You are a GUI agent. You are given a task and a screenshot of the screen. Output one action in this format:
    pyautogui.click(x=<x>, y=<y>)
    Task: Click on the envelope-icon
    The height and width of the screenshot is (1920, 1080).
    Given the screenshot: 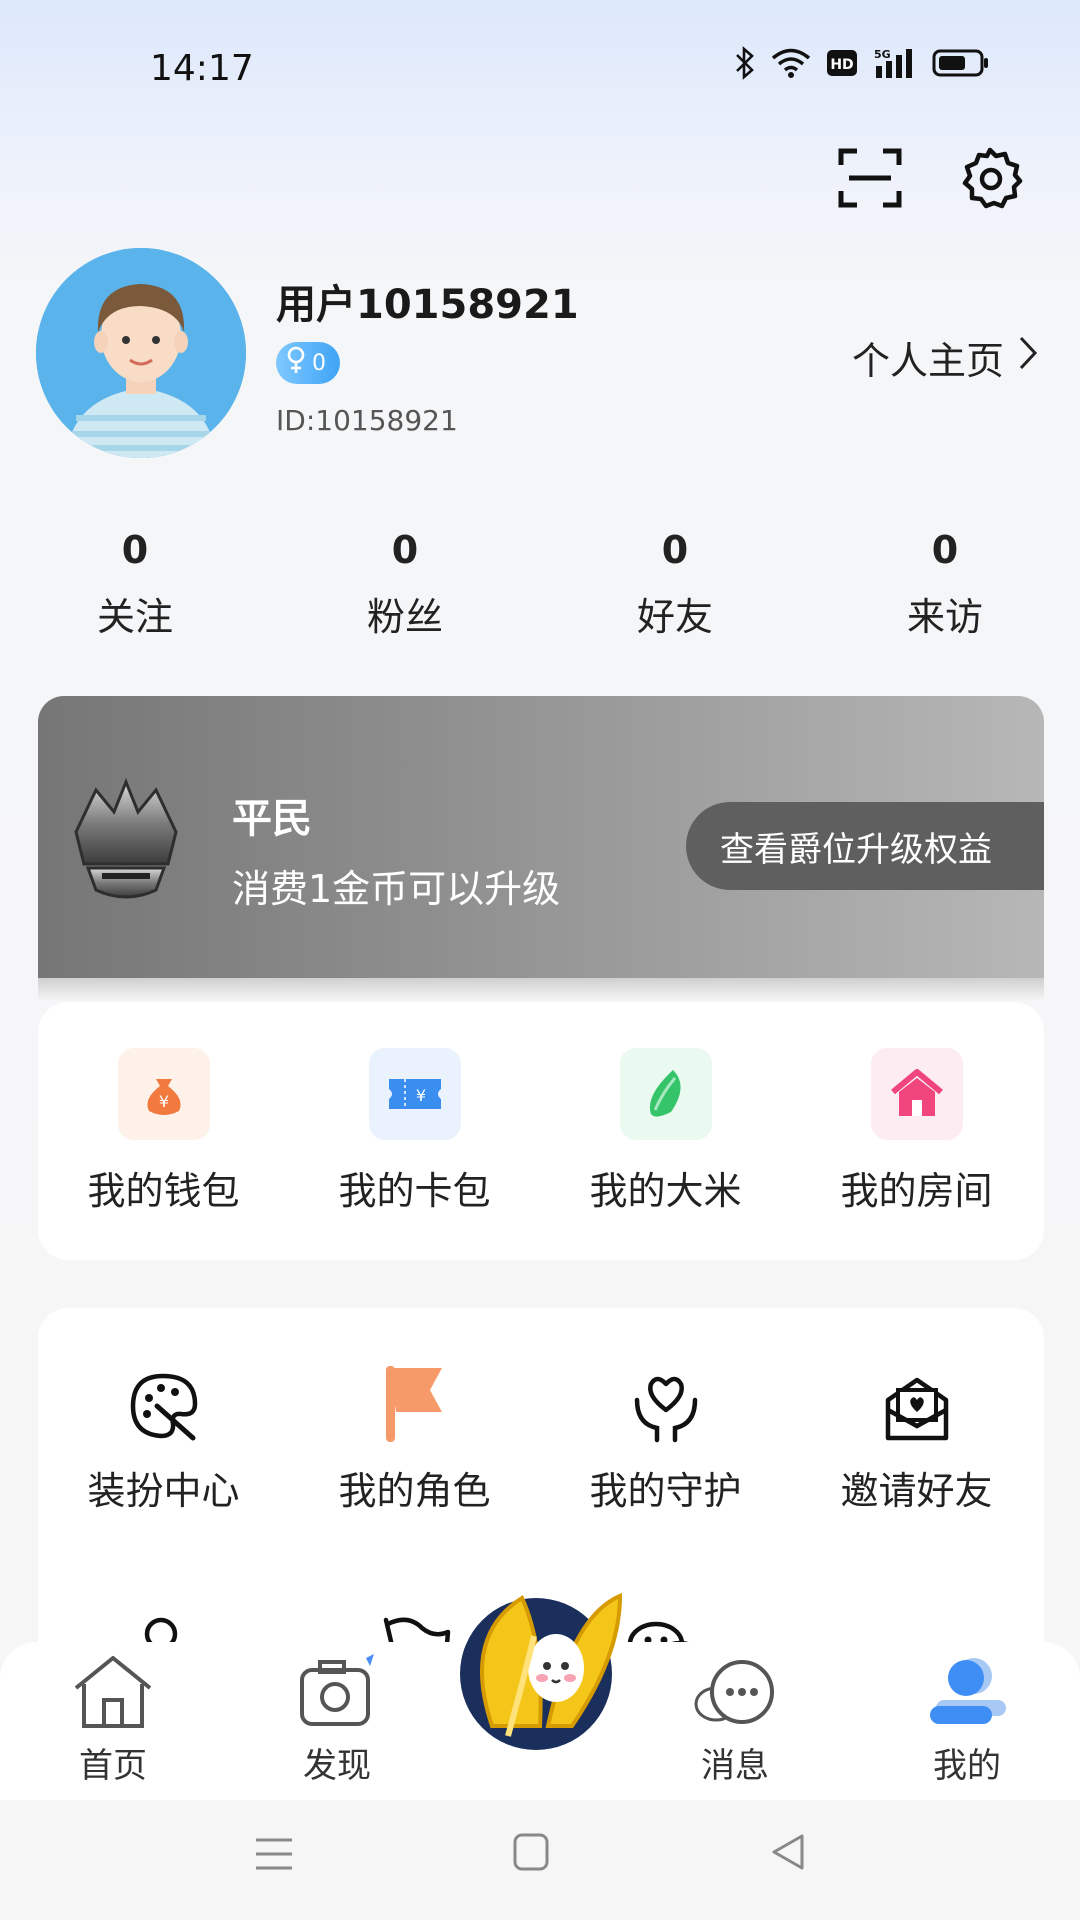 What is the action you would take?
    pyautogui.click(x=916, y=1394)
    